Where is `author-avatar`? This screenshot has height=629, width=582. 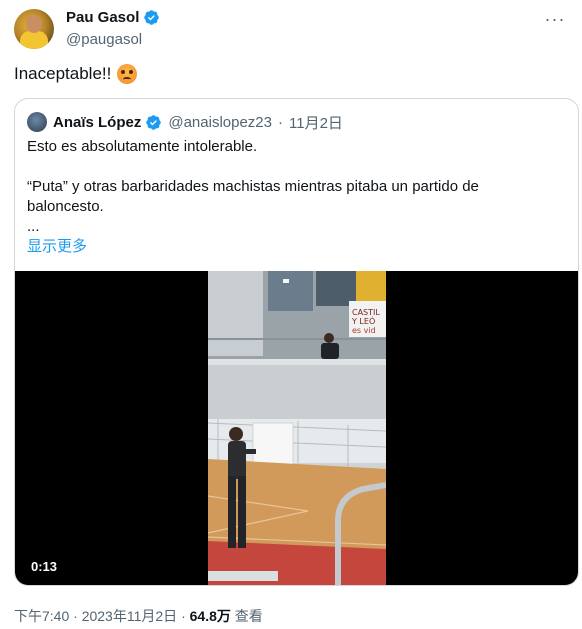 author-avatar is located at coordinates (34, 29).